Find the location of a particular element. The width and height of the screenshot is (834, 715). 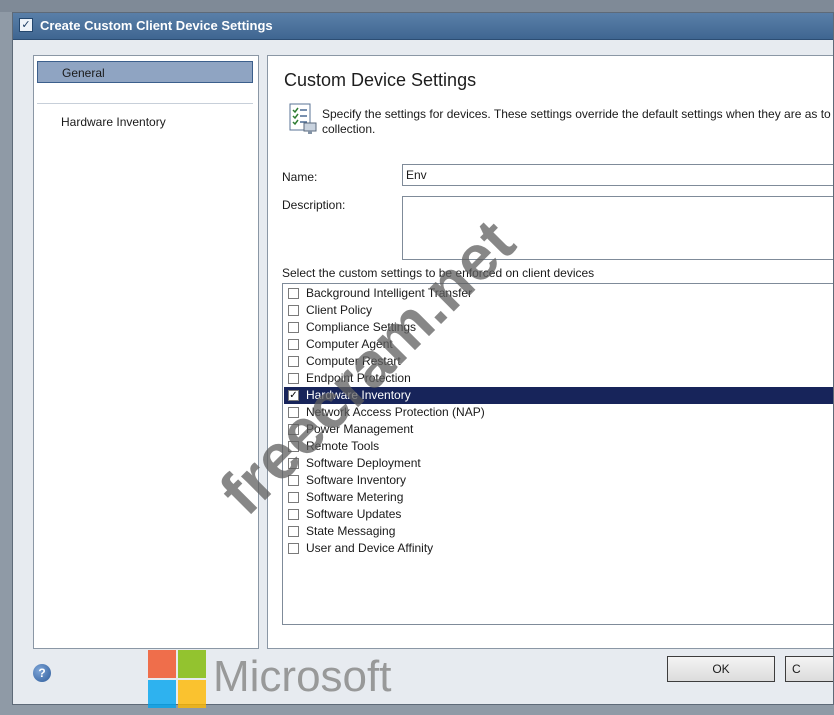

setting-row: Software Updates is located at coordinates (558, 514).